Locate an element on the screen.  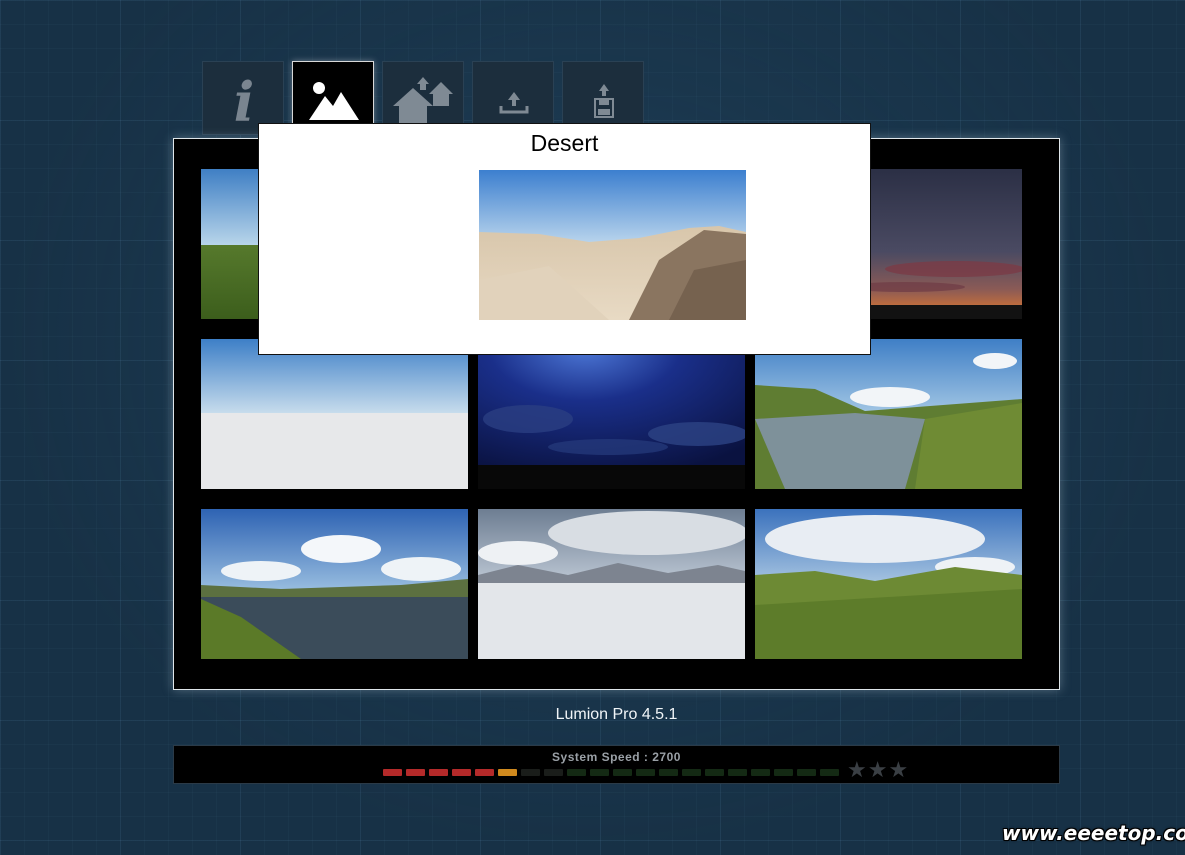
watermark: www.eeeetop.com is located at coordinates (1093, 833).